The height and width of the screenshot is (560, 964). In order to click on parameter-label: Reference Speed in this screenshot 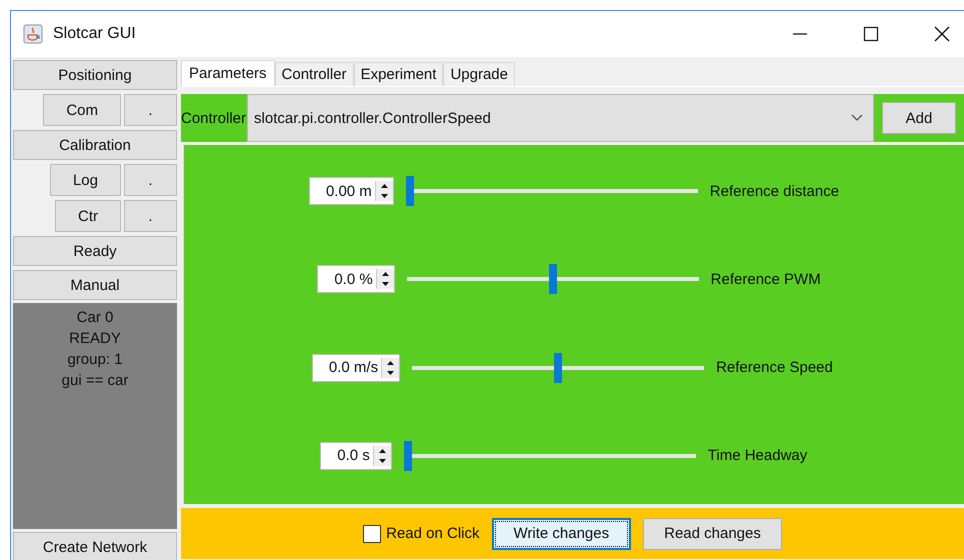, I will do `click(775, 367)`.